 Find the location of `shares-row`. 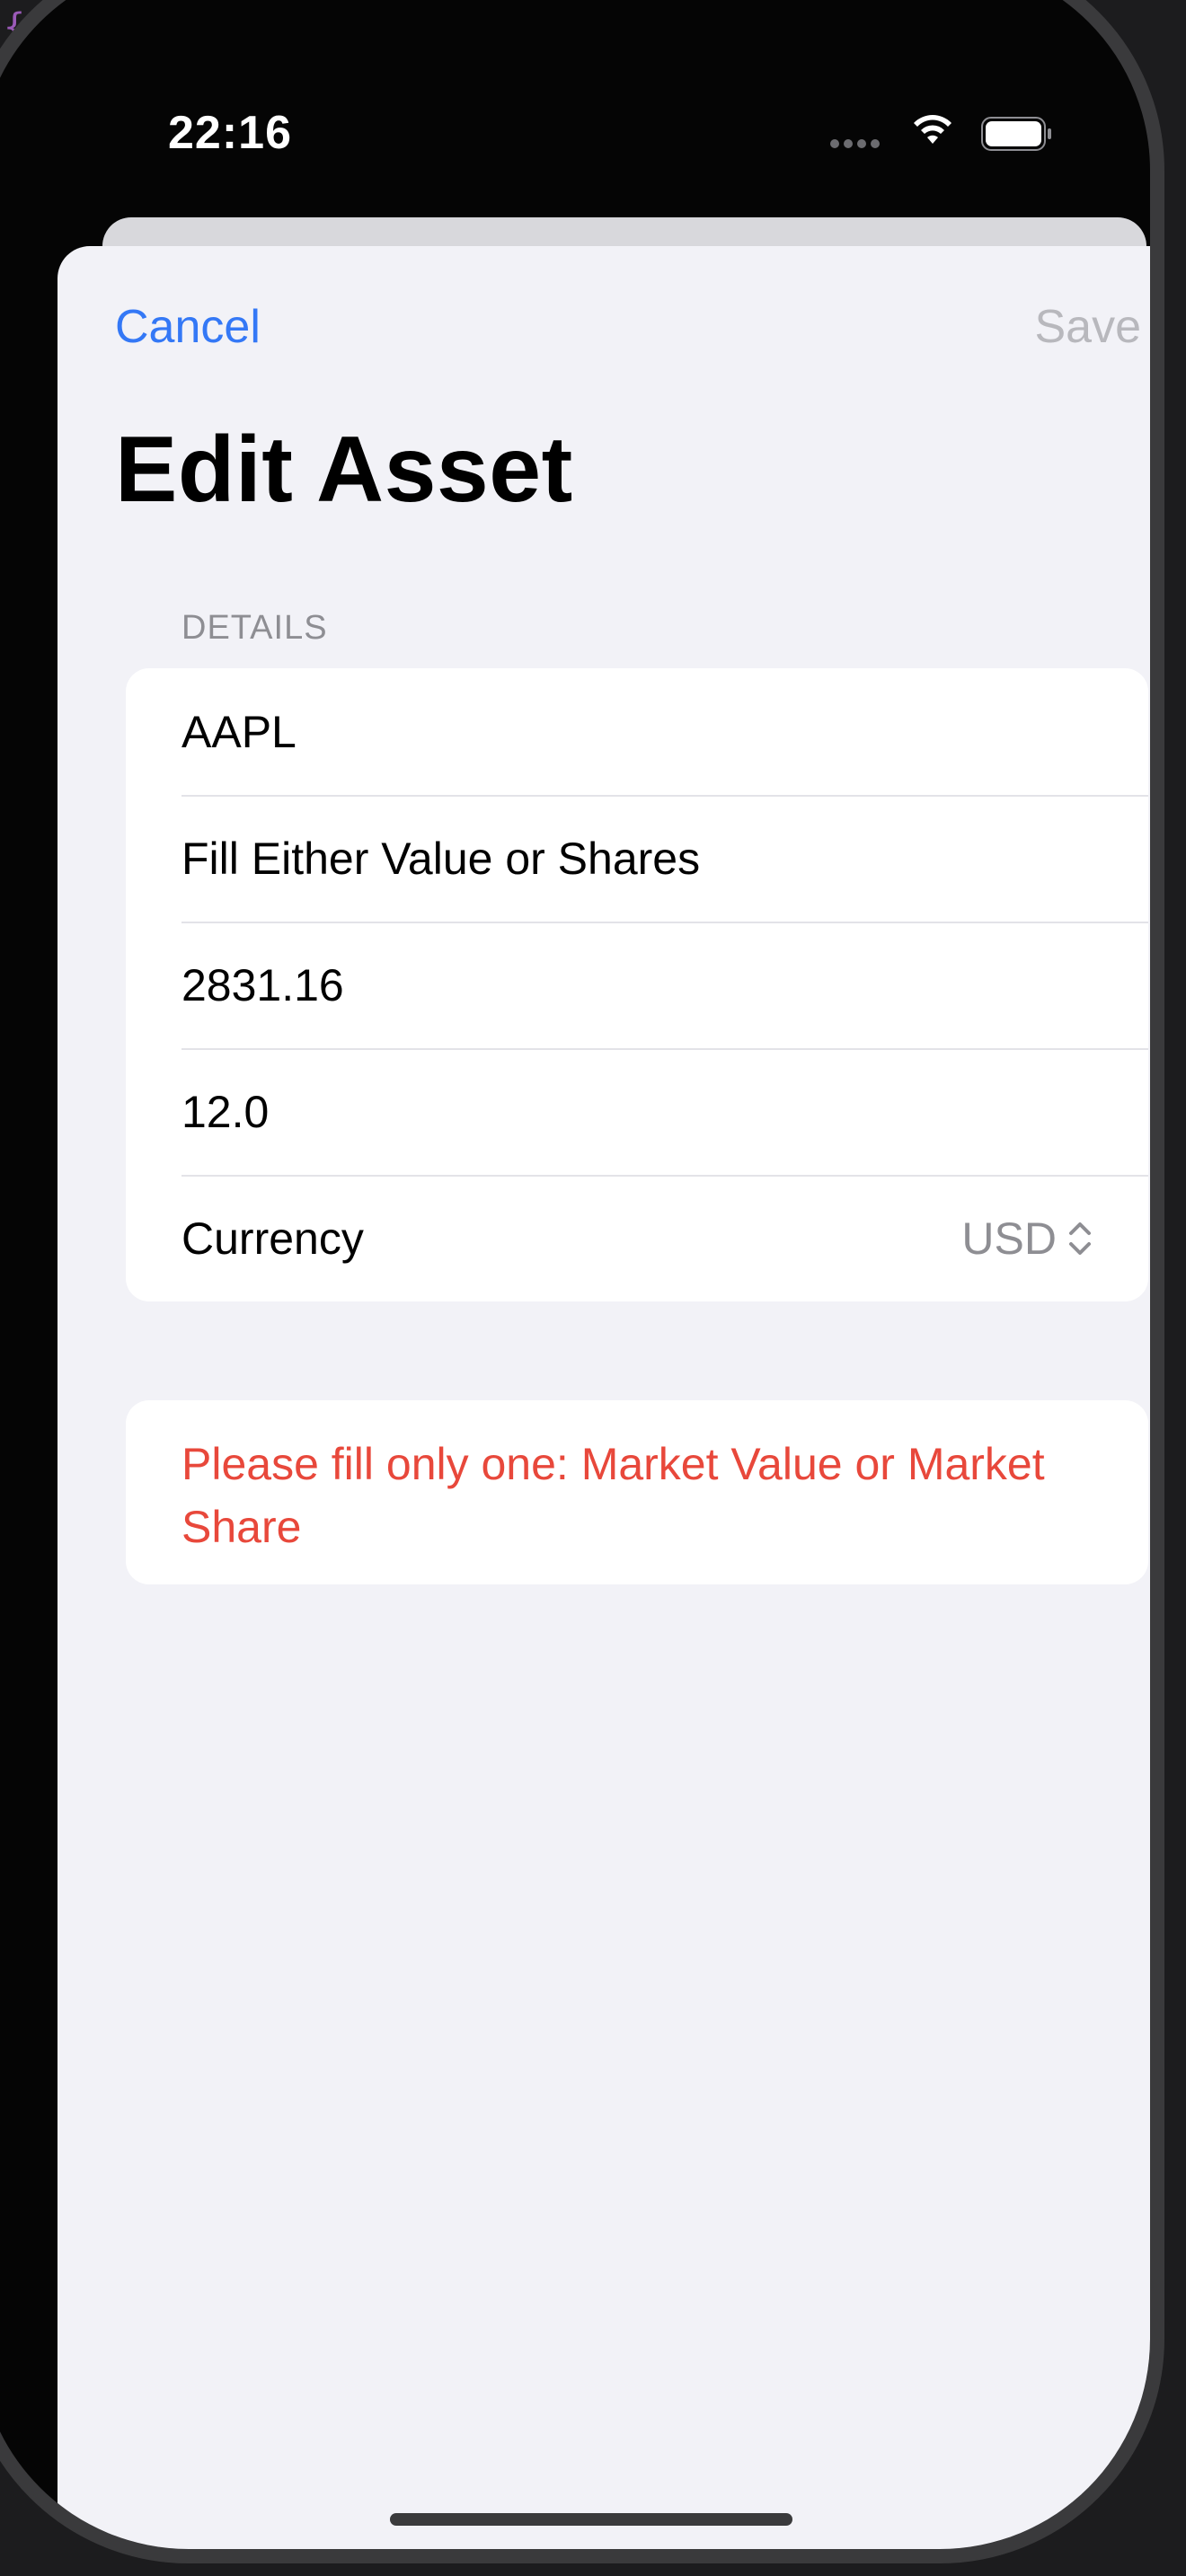

shares-row is located at coordinates (637, 1111).